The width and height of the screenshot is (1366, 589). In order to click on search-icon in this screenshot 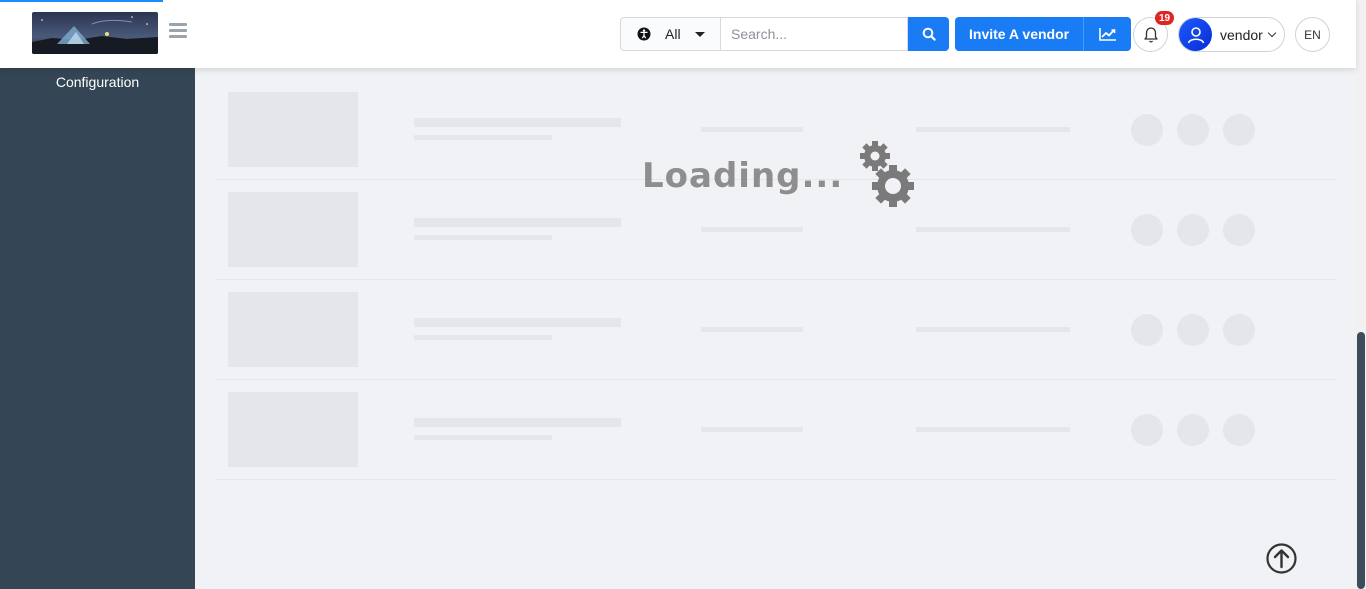, I will do `click(929, 34)`.